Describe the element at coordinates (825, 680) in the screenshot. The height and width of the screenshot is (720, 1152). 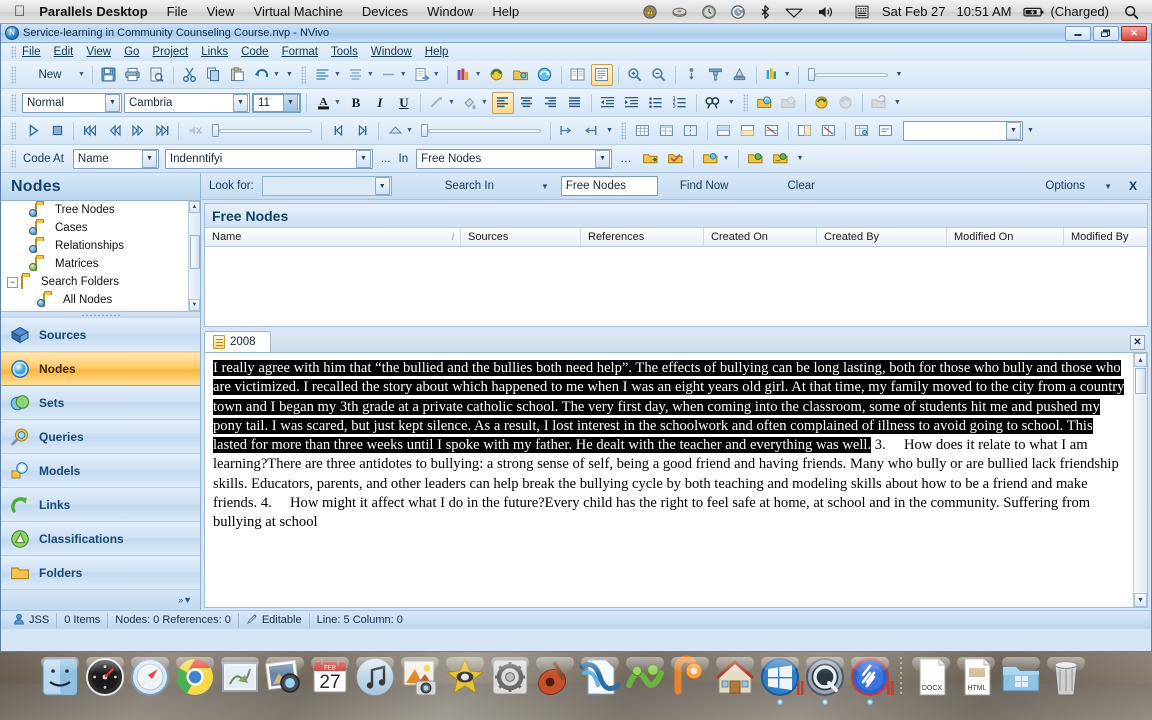
I see `quicktime-icon` at that location.